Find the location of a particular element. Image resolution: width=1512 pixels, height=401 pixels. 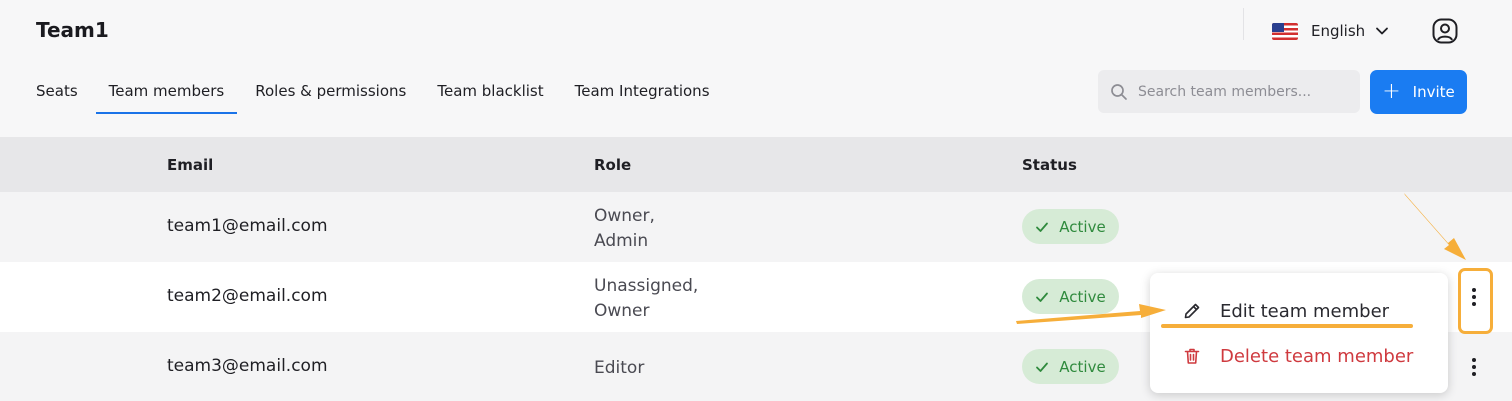

tab-team-integrations: Team Integrations is located at coordinates (642, 92).